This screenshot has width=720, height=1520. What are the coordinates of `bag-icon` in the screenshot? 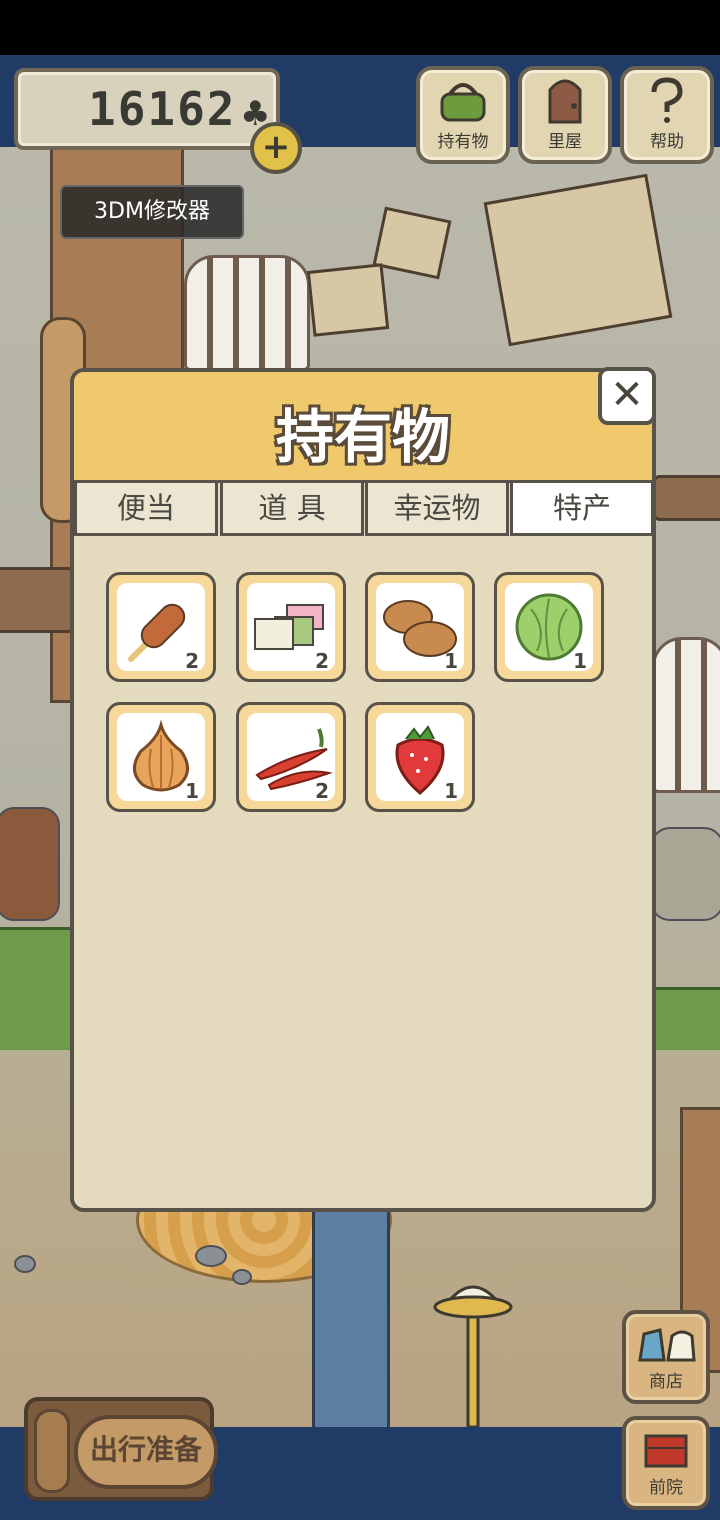 It's located at (463, 102).